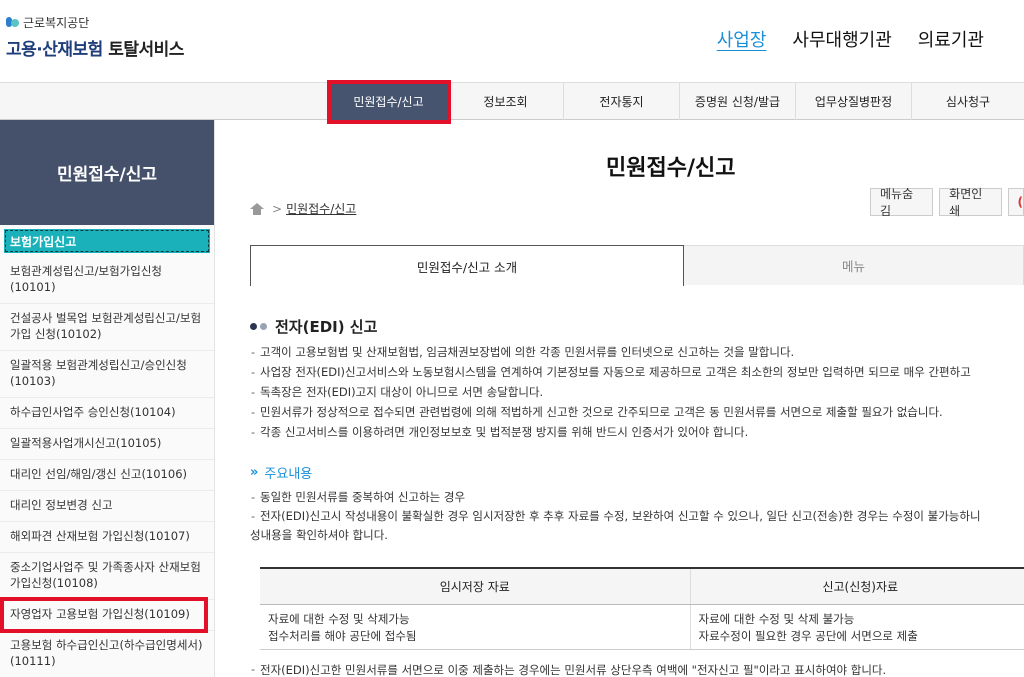 The height and width of the screenshot is (677, 1024). I want to click on org-name: 근로복지공단, so click(56, 22).